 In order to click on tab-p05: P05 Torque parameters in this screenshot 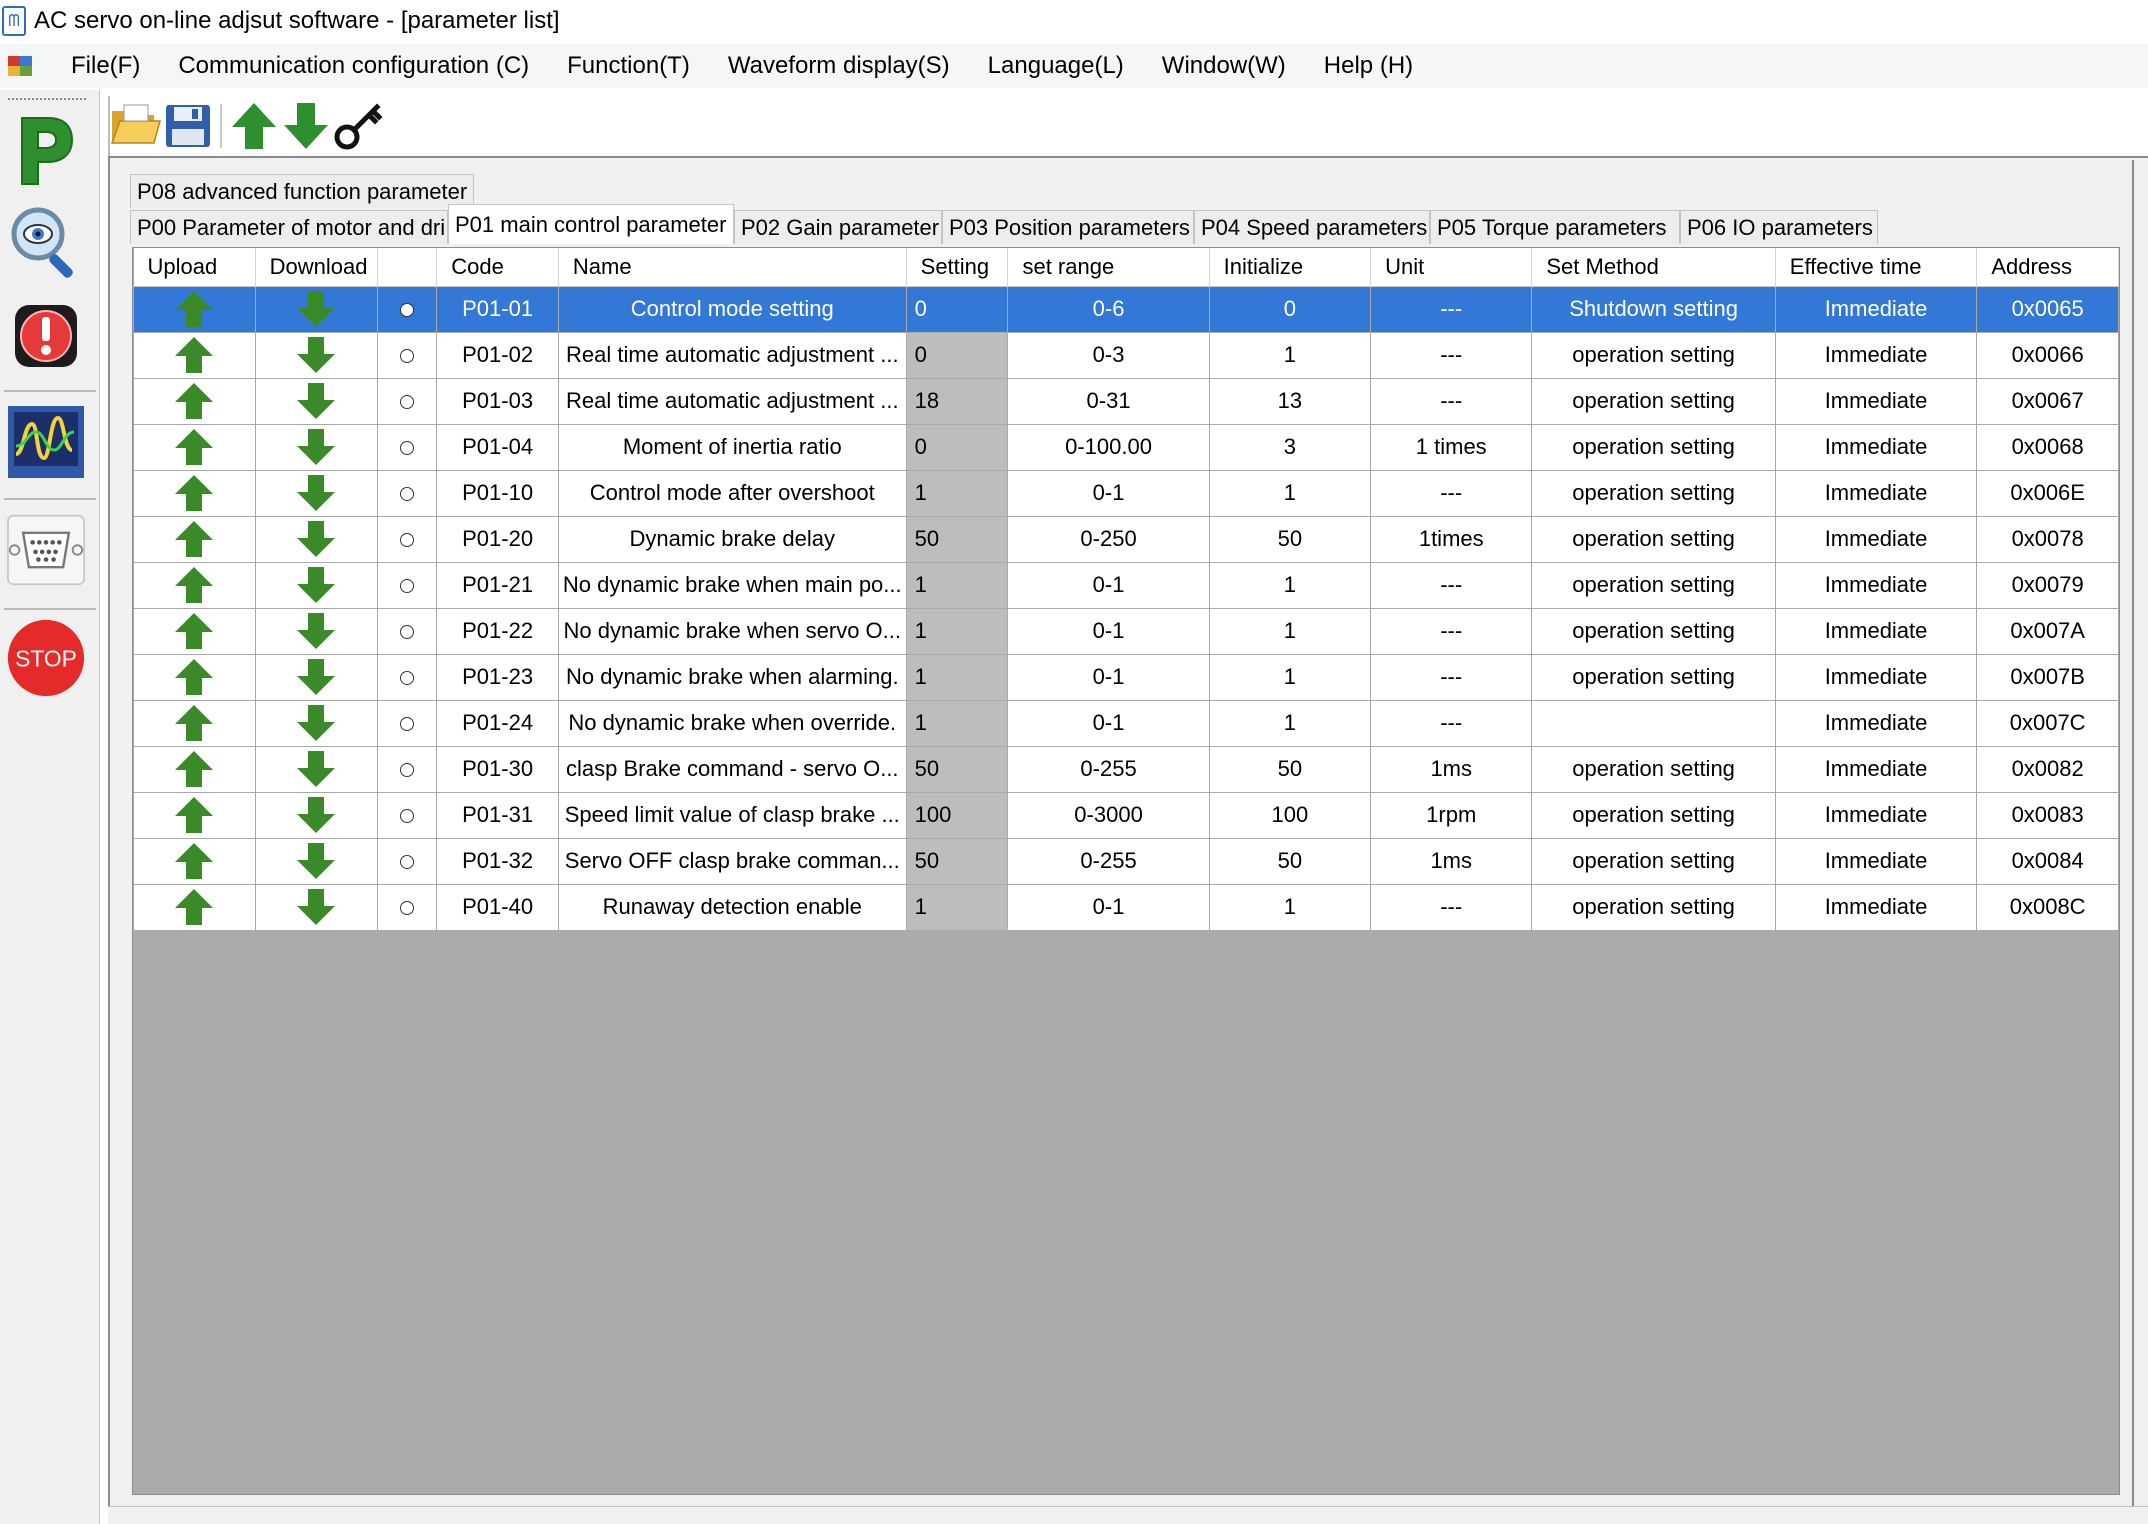, I will do `click(1555, 227)`.